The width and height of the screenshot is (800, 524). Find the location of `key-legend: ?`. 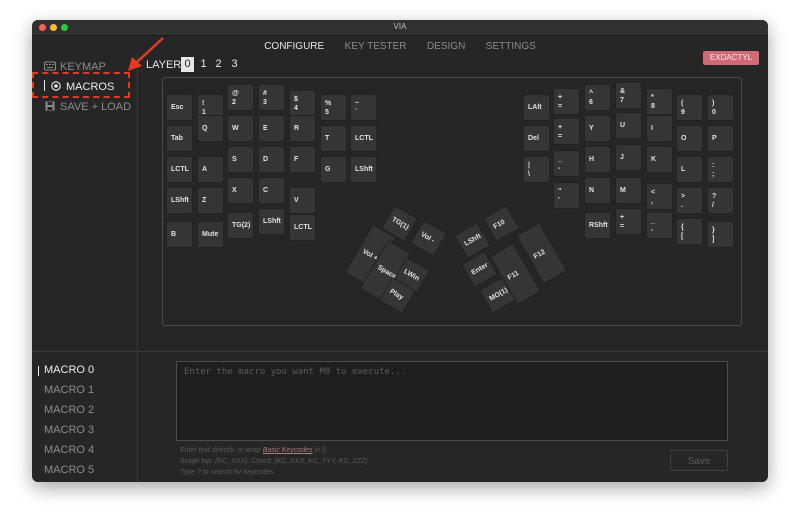

key-legend: ? is located at coordinates (714, 196).